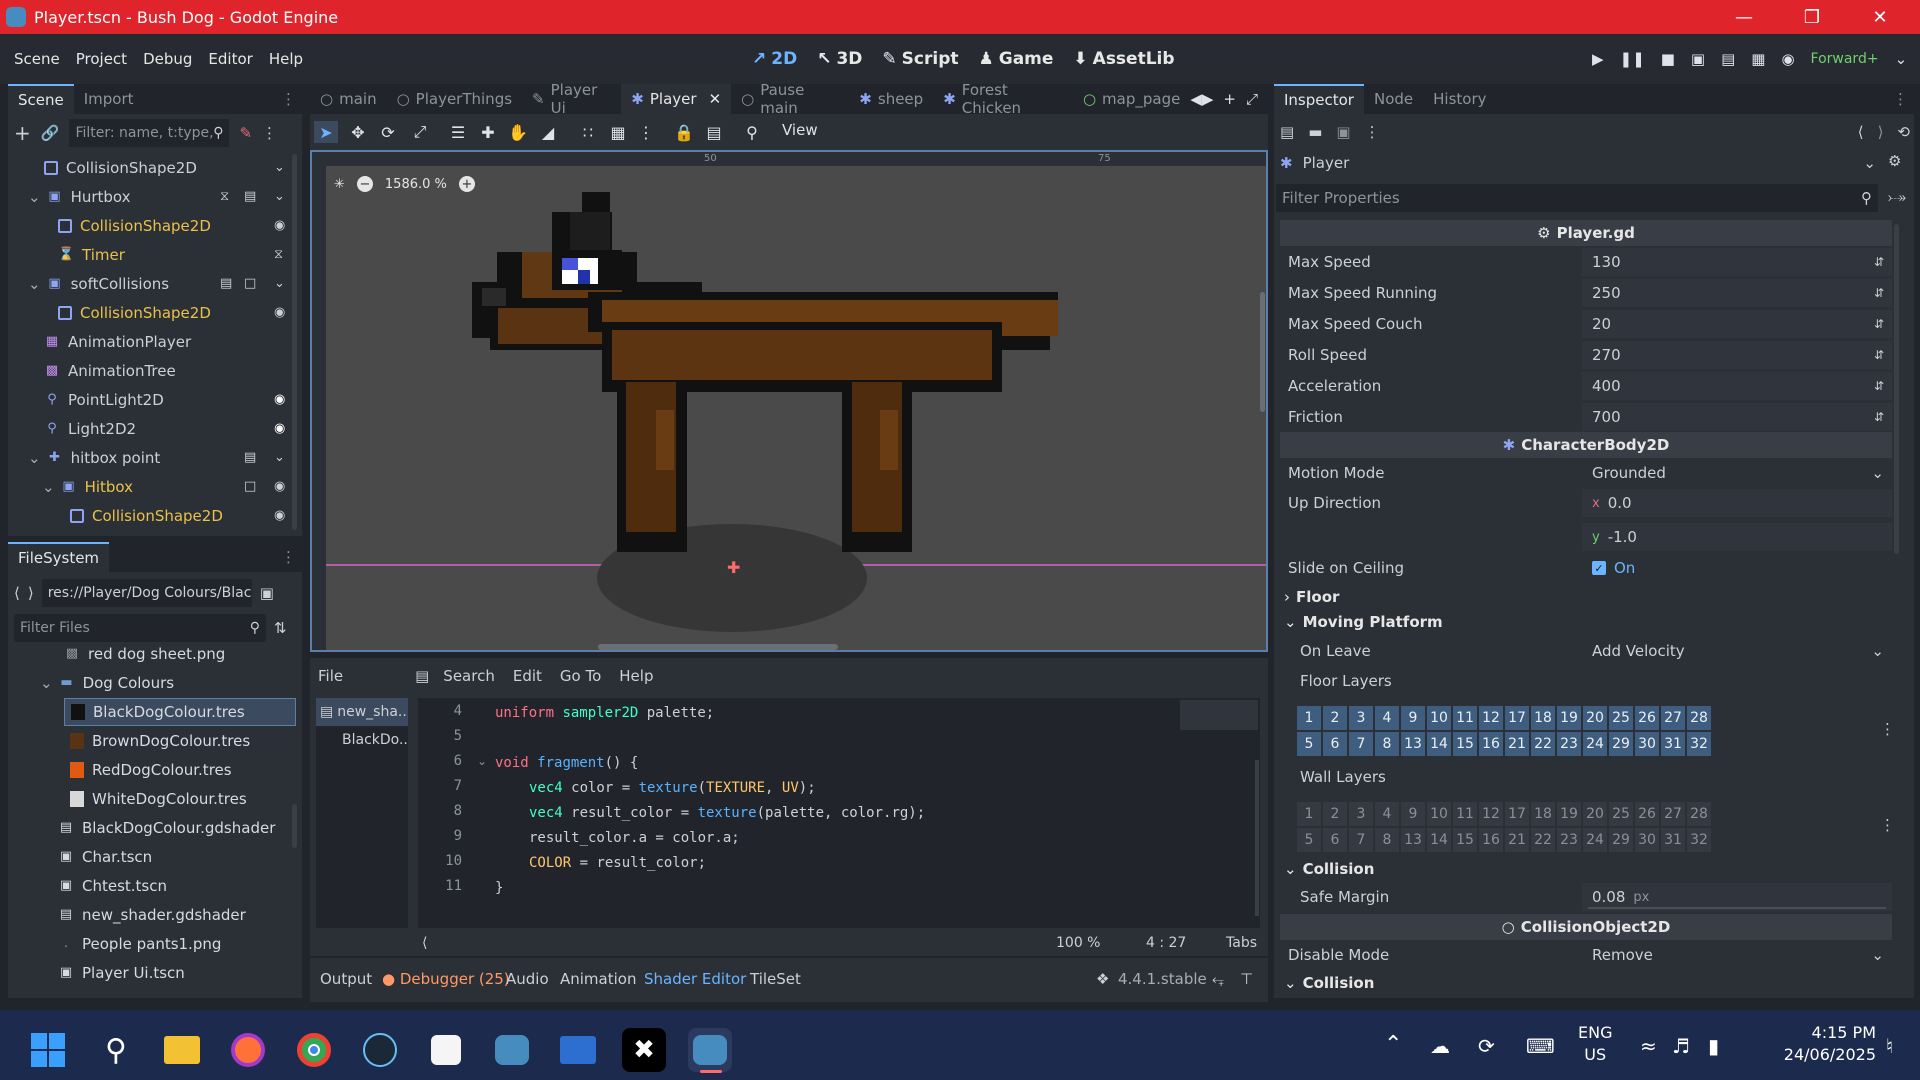 The width and height of the screenshot is (1920, 1080). I want to click on tree-node: ▦ AnimationPlayer, so click(117, 342).